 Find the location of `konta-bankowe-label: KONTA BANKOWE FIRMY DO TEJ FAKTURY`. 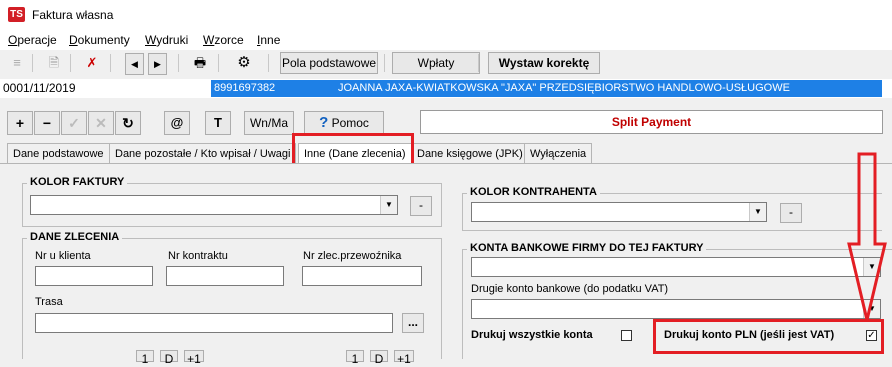

konta-bankowe-label: KONTA BANKOWE FIRMY DO TEJ FAKTURY is located at coordinates (587, 248).